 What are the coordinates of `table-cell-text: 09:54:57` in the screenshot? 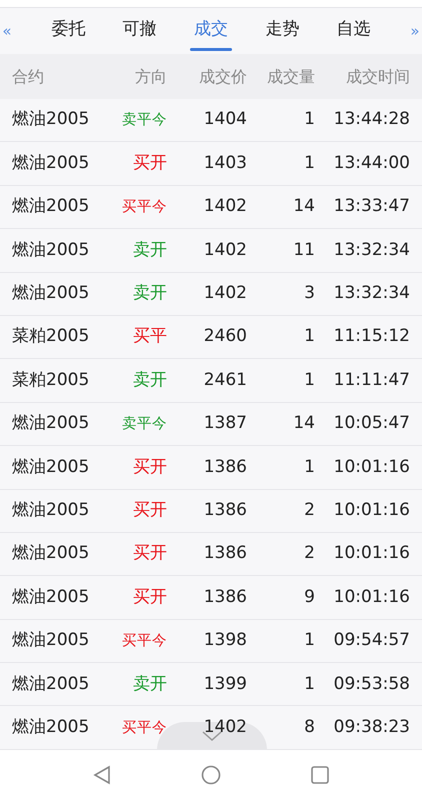 It's located at (371, 640).